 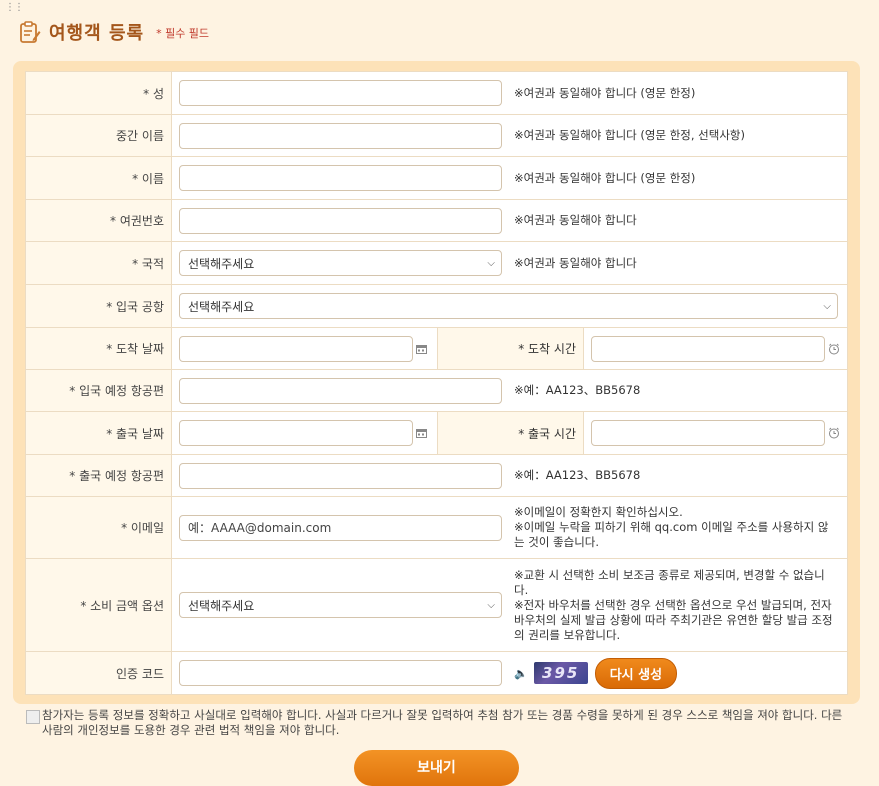 What do you see at coordinates (98, 135) in the screenshot?
I see `middle-name-label: 중간 이름` at bounding box center [98, 135].